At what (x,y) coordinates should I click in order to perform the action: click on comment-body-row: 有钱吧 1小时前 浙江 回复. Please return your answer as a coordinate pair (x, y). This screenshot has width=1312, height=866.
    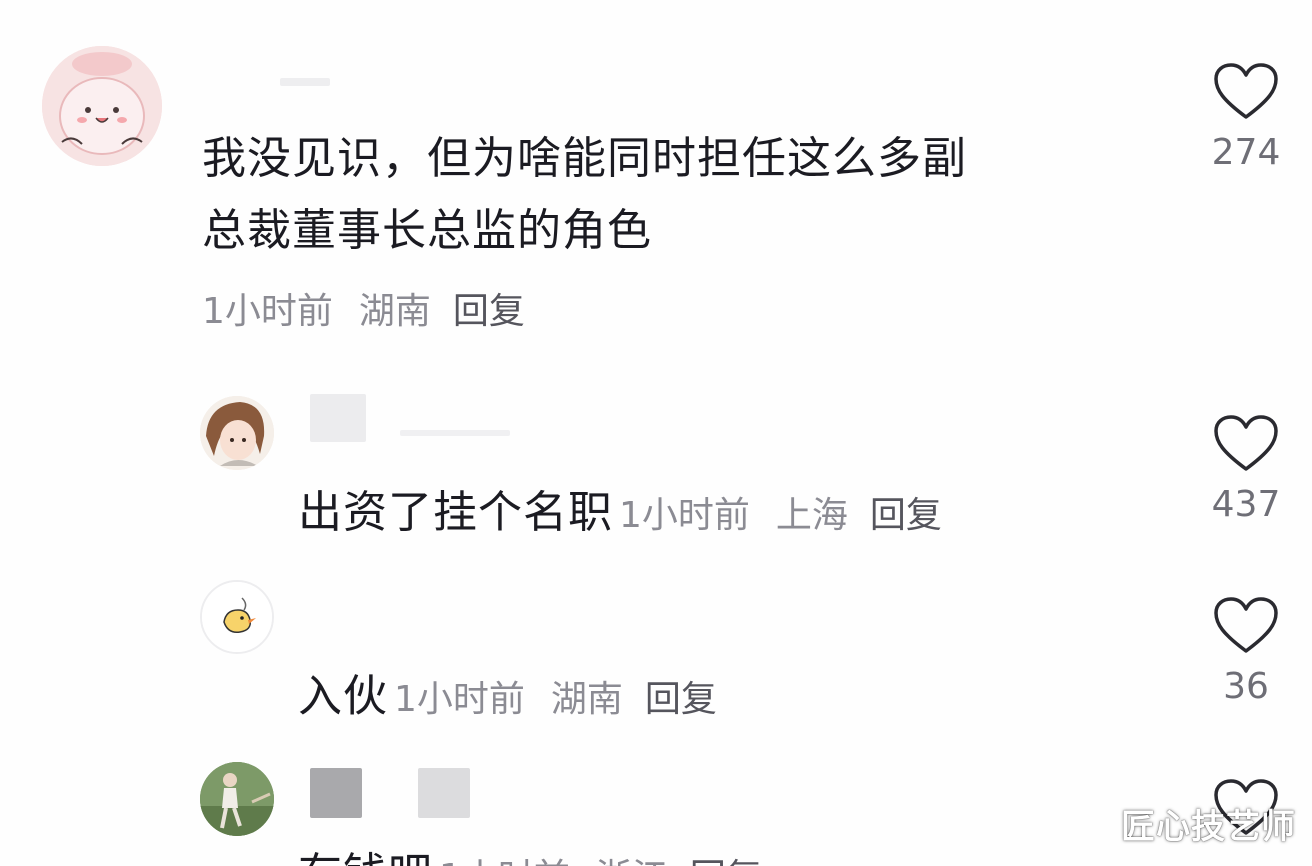
    Looking at the image, I should click on (530, 852).